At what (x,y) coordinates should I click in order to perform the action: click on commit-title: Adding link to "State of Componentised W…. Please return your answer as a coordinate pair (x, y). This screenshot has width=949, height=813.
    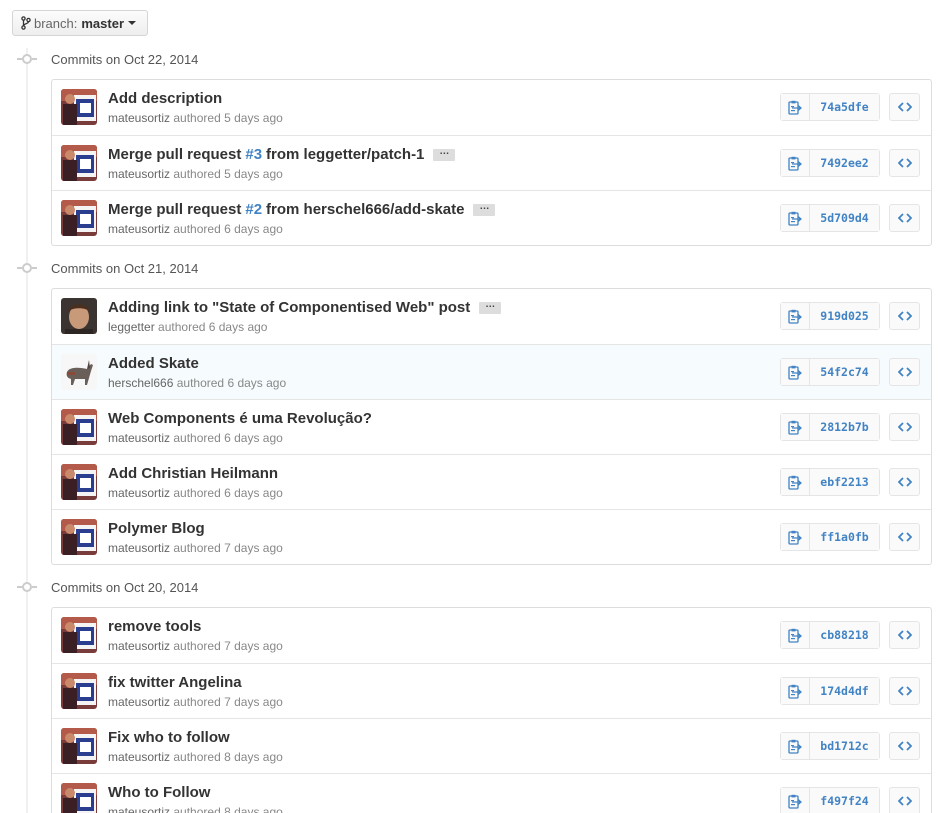
    Looking at the image, I should click on (305, 307).